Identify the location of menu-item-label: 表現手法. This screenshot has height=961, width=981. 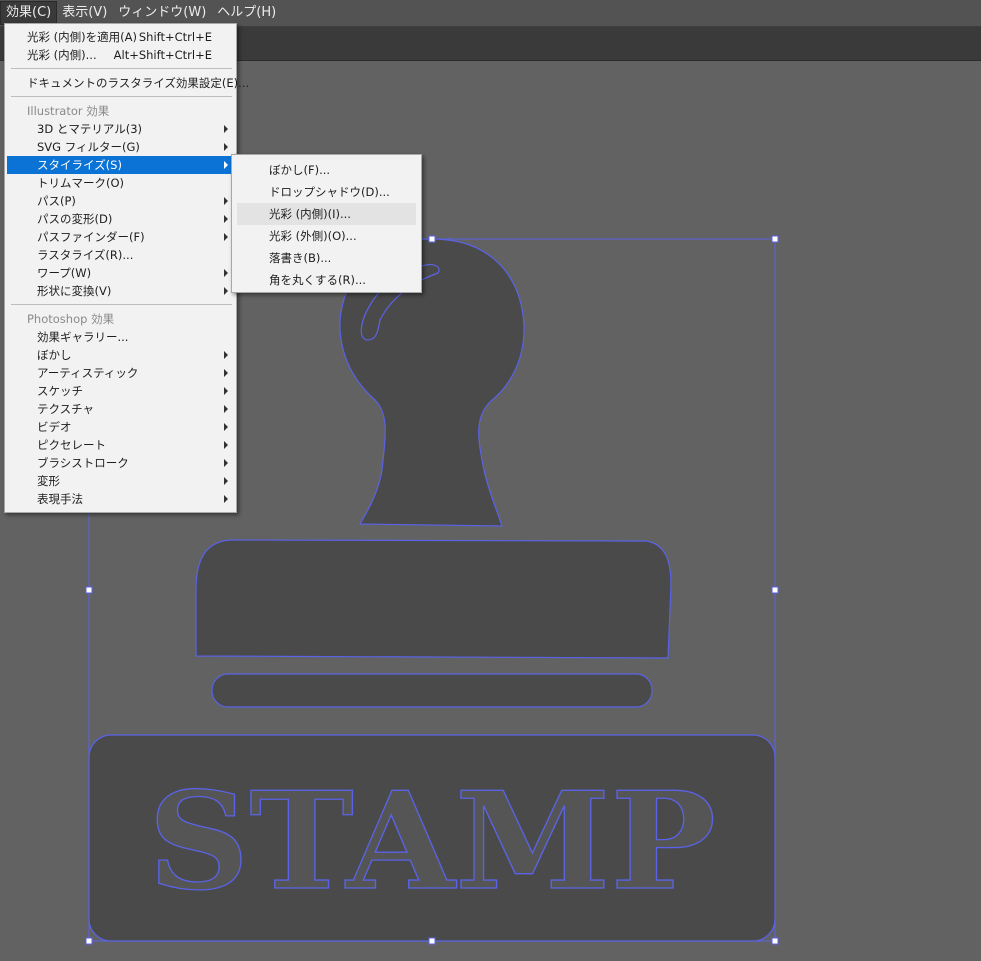
(60, 499).